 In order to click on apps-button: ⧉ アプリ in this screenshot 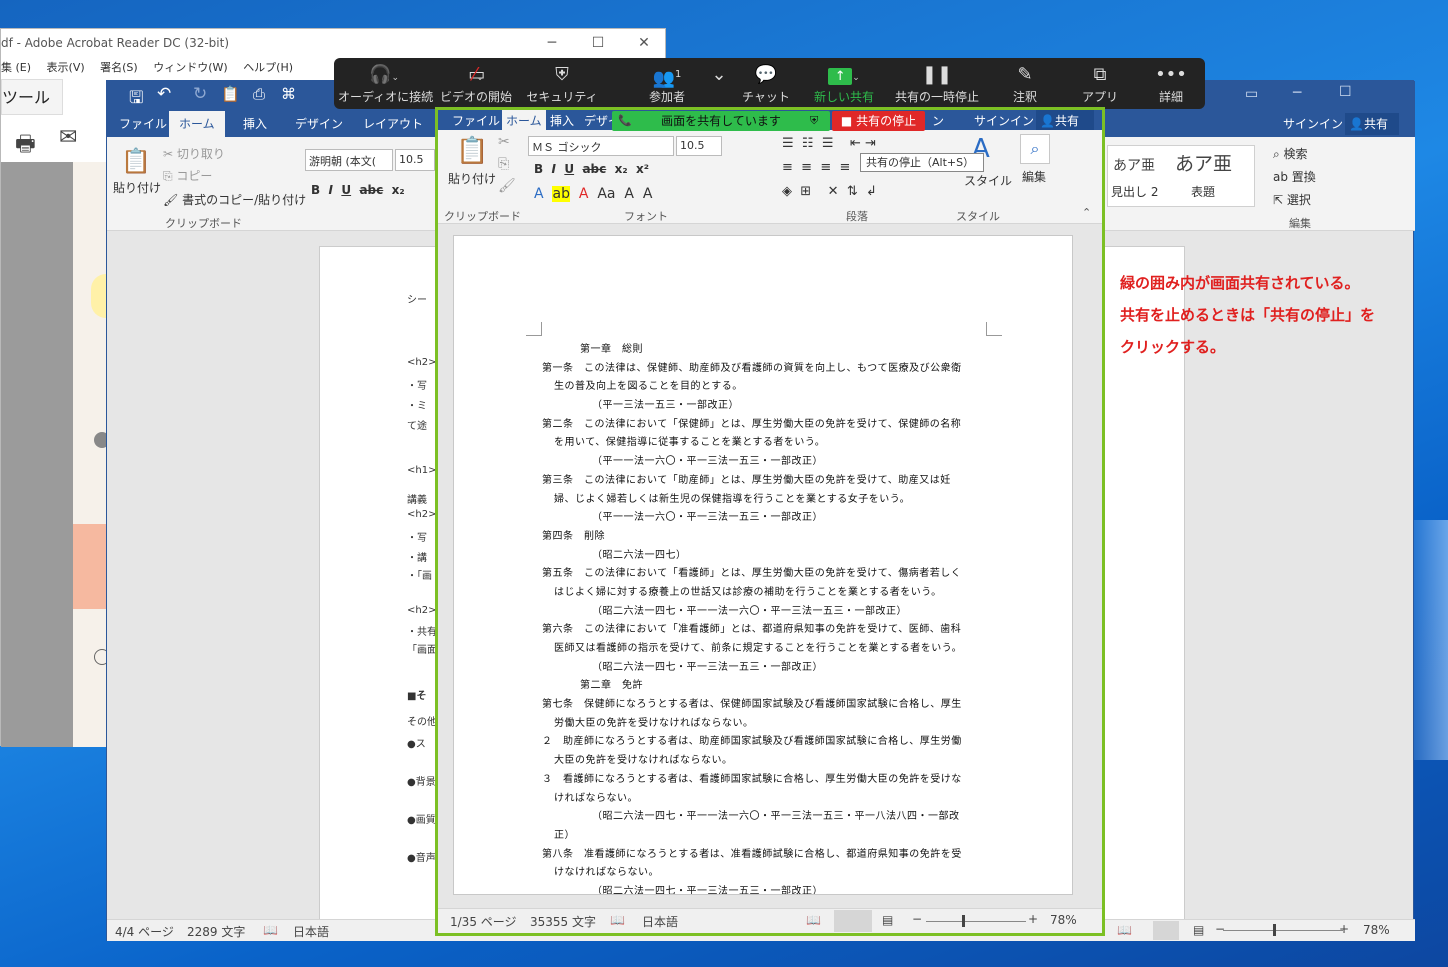, I will do `click(1100, 83)`.